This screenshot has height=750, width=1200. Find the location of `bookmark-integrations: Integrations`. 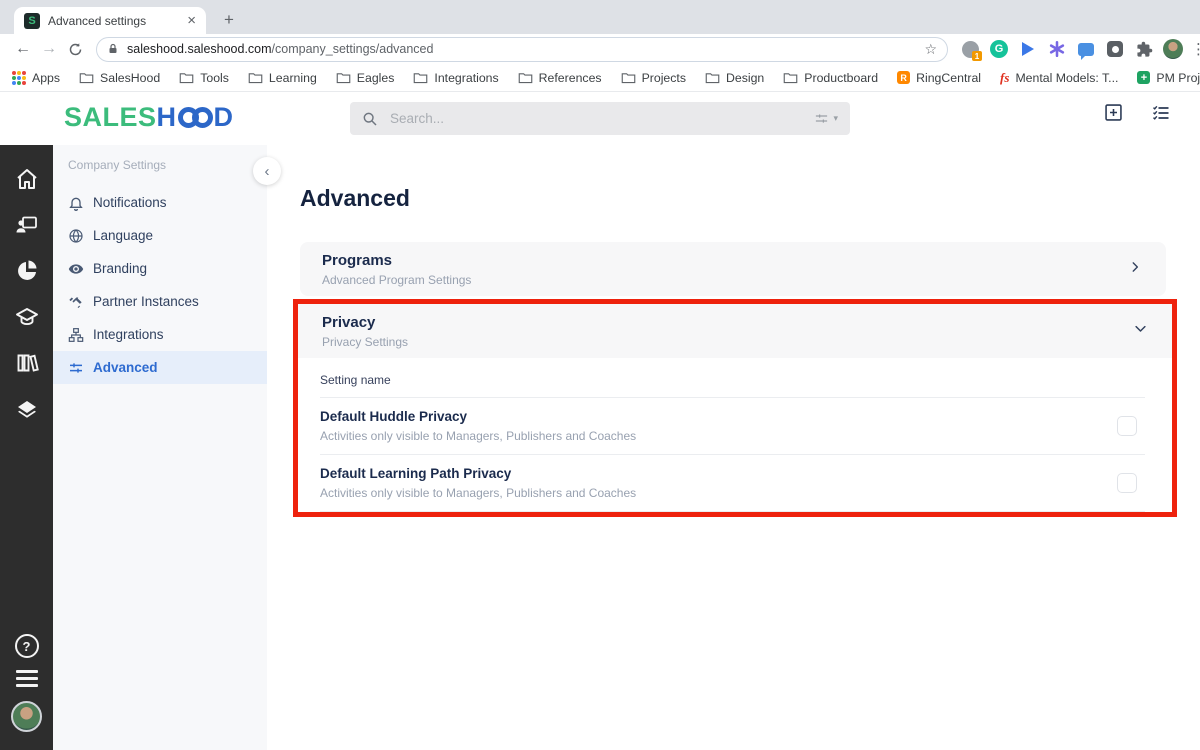

bookmark-integrations: Integrations is located at coordinates (456, 78).